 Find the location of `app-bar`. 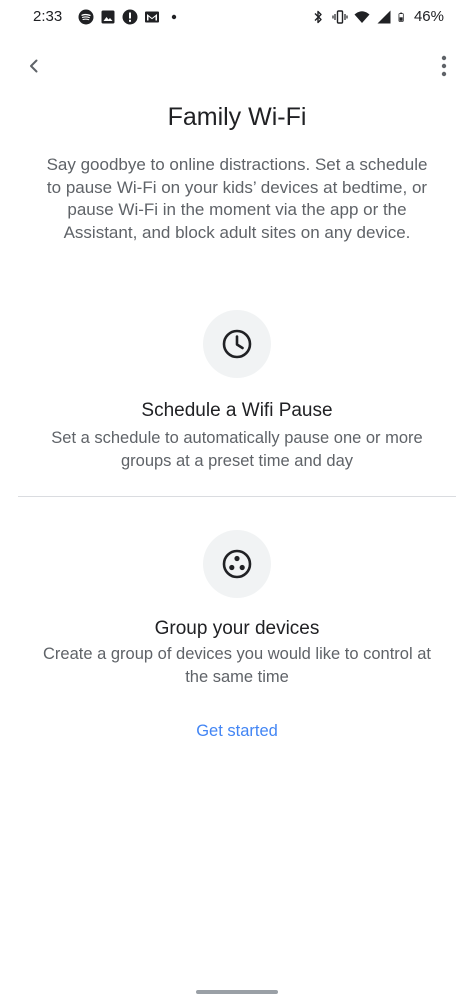

app-bar is located at coordinates (237, 66).